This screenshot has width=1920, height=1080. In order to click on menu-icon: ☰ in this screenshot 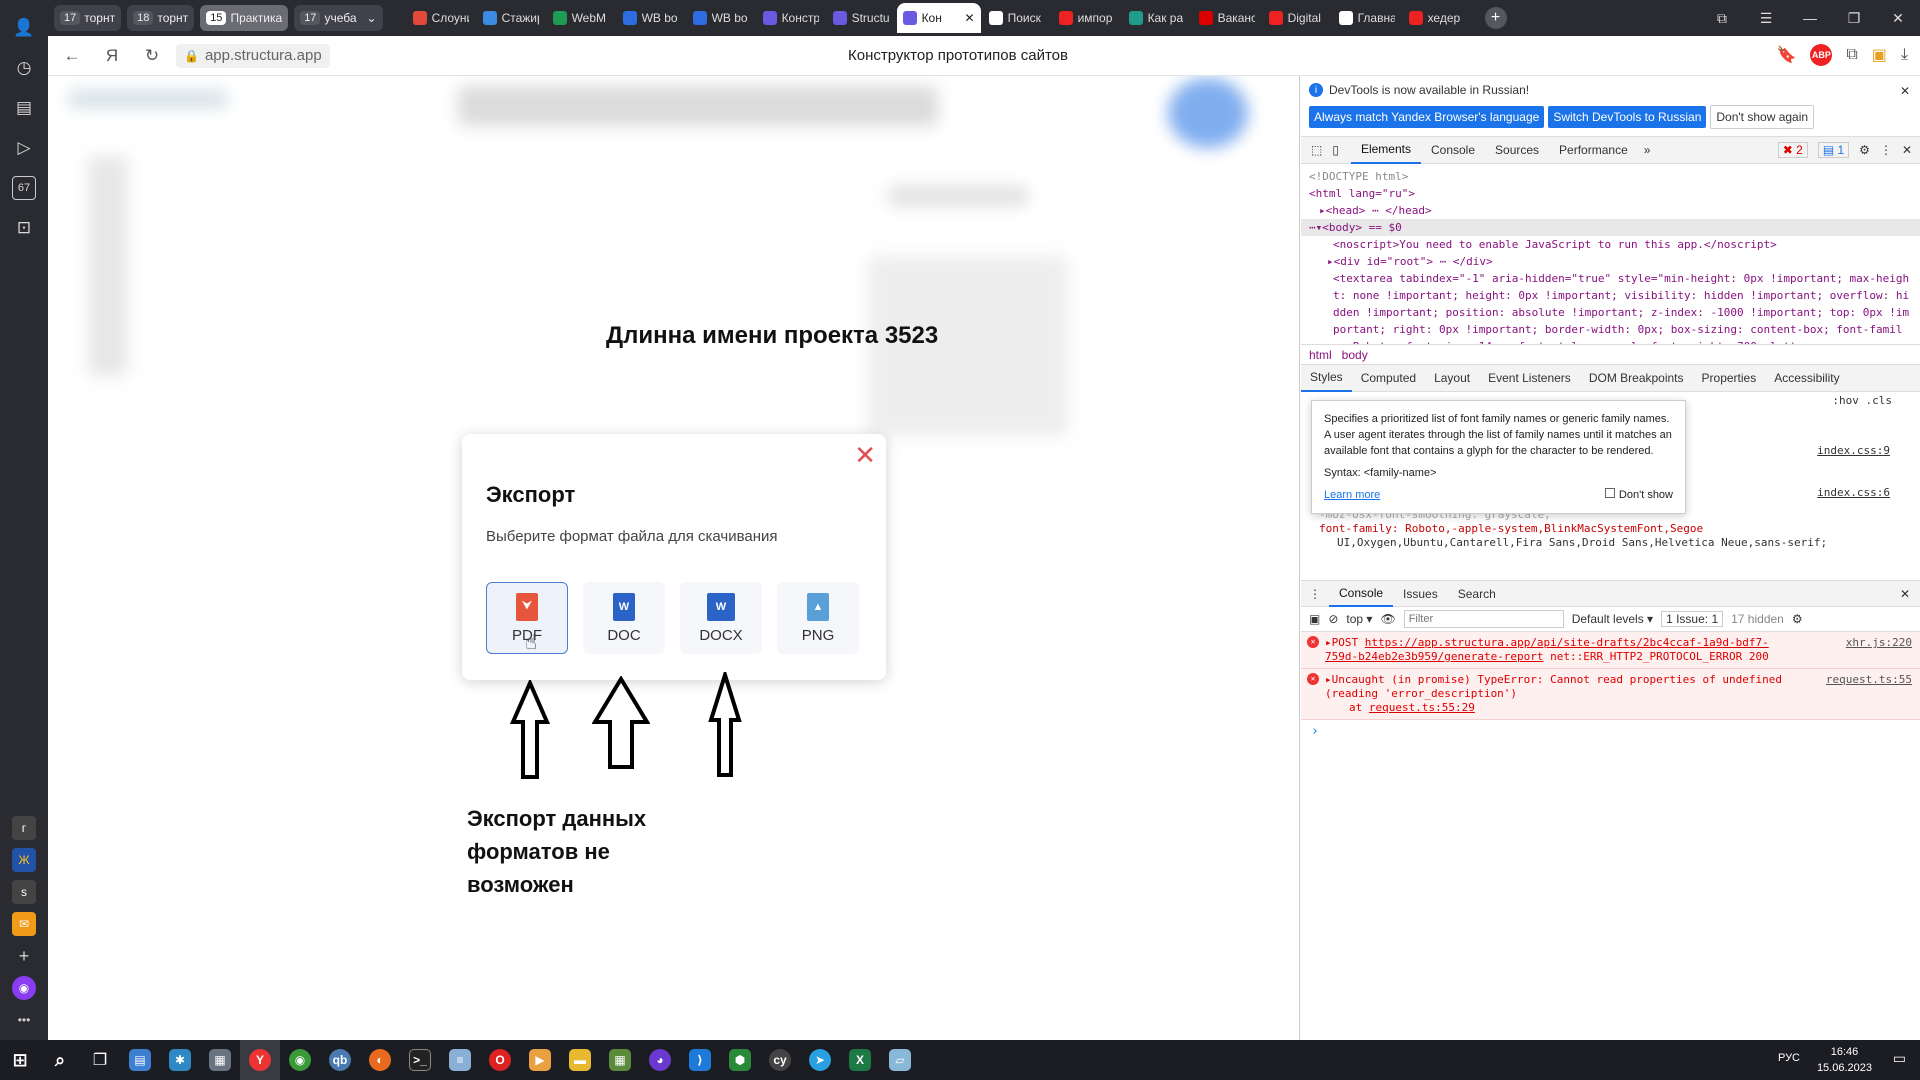, I will do `click(1766, 18)`.